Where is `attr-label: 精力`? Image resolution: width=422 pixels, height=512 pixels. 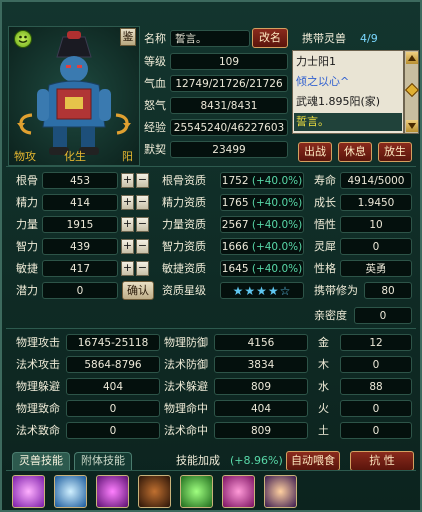 attr-label: 精力 is located at coordinates (27, 202).